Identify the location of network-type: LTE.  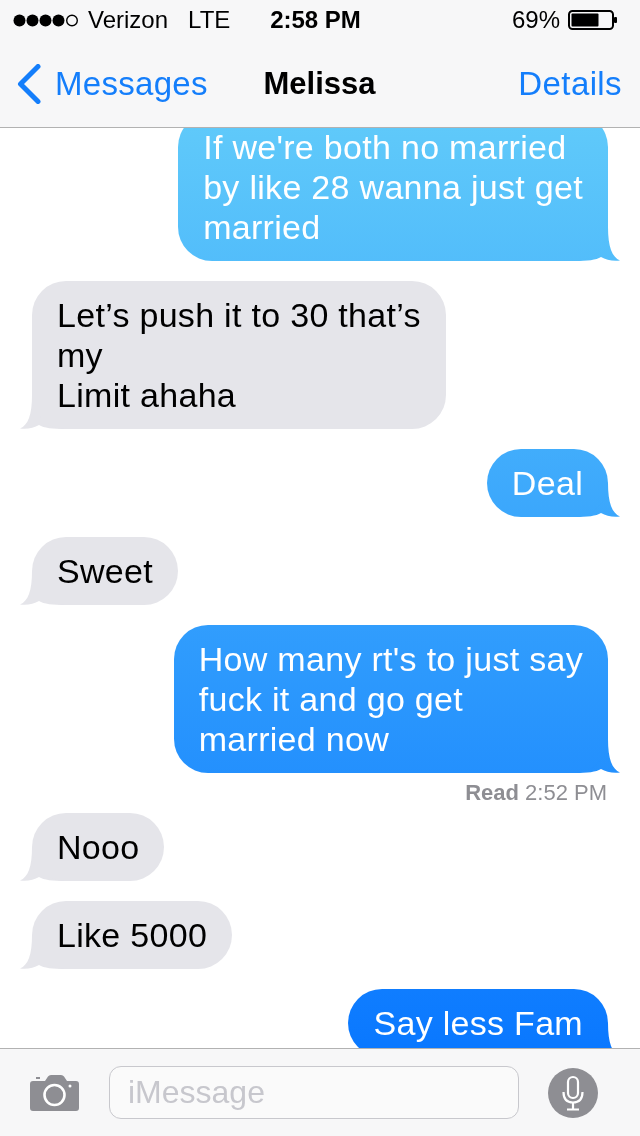
(209, 20).